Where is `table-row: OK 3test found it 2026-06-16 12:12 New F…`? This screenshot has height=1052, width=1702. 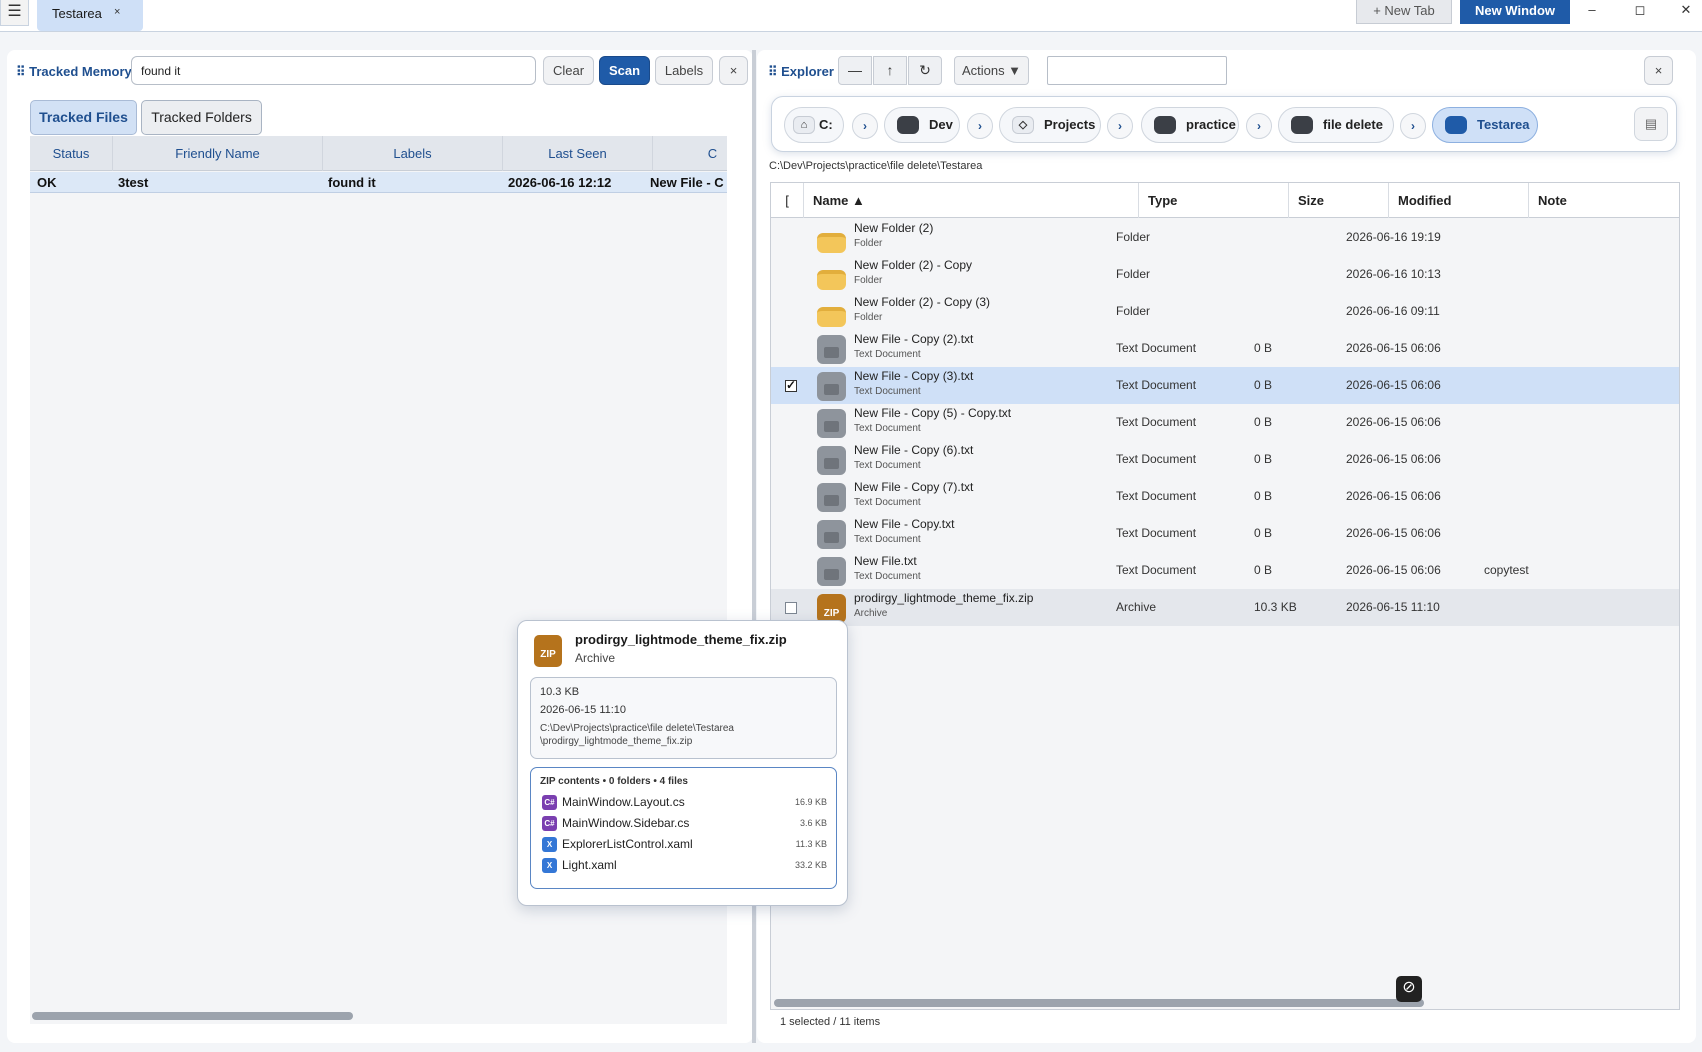
table-row: OK 3test found it 2026-06-16 12:12 New F… is located at coordinates (378, 182).